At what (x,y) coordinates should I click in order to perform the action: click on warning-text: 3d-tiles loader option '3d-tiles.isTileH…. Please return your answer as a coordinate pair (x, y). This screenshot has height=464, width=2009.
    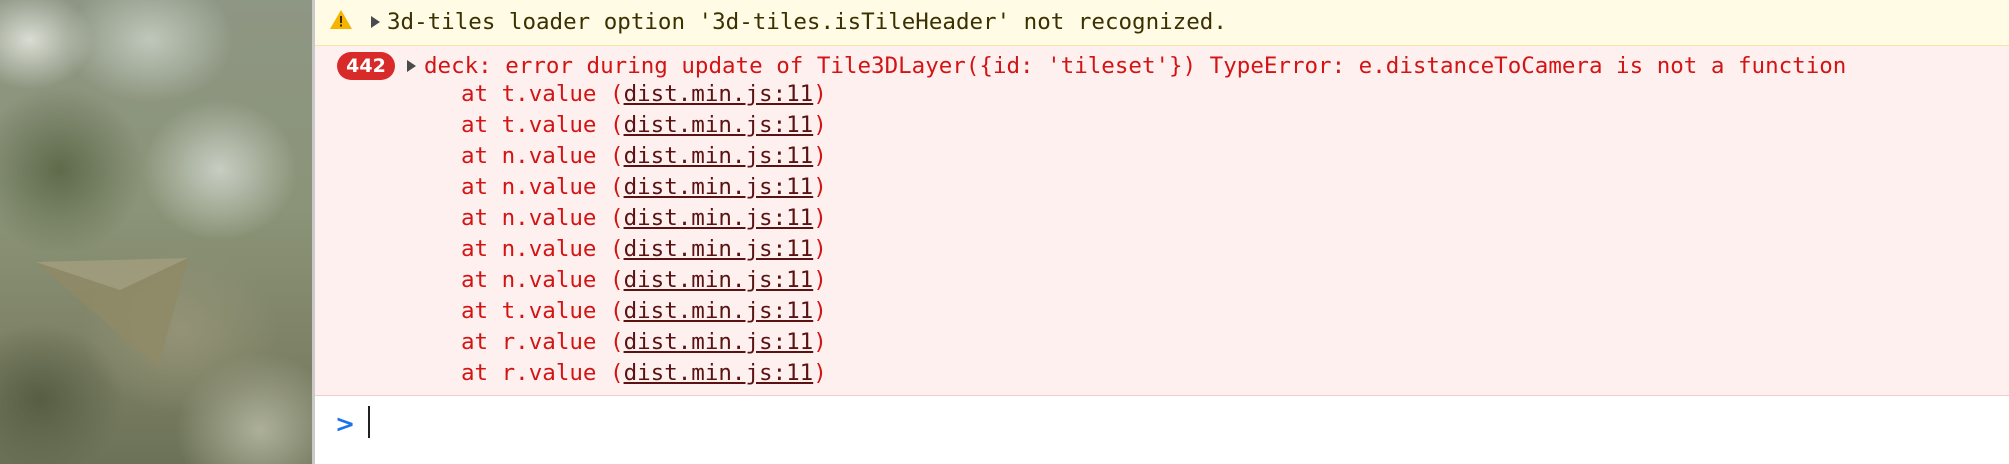
    Looking at the image, I should click on (807, 22).